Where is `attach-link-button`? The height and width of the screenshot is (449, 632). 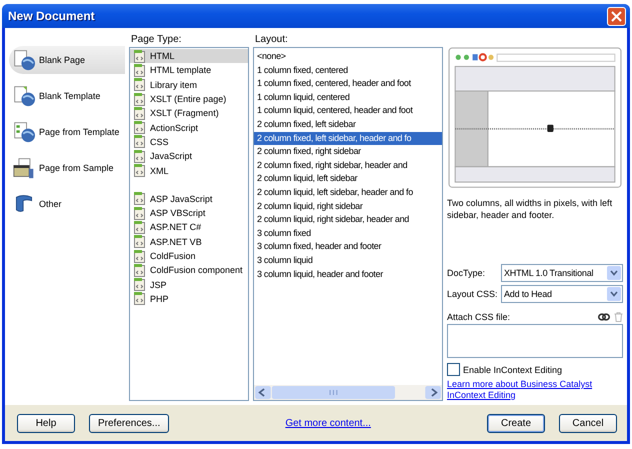
attach-link-button is located at coordinates (604, 317).